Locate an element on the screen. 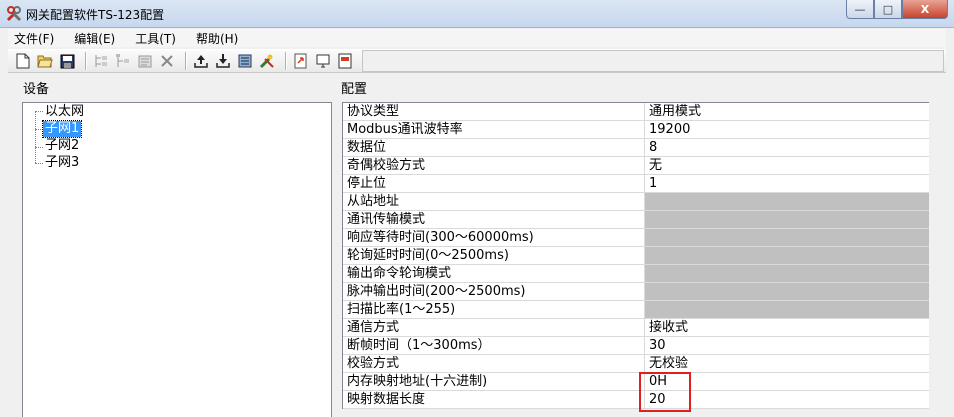 The height and width of the screenshot is (417, 954). new-file-button is located at coordinates (23, 61).